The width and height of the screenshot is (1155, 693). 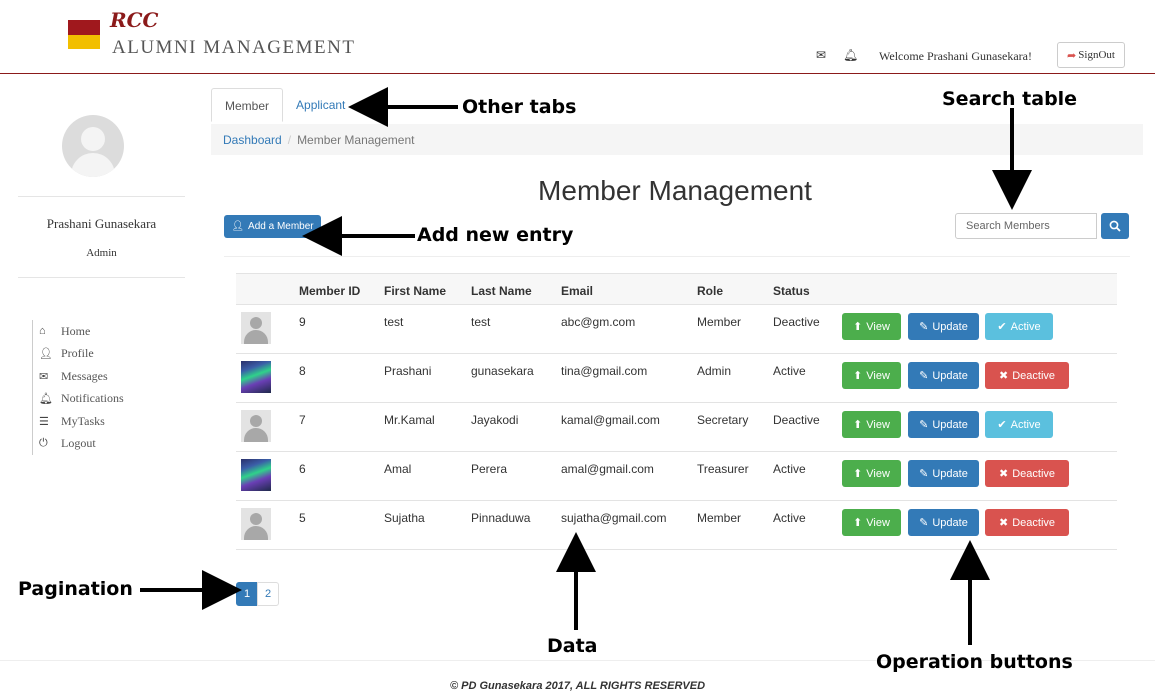 I want to click on cell-role: Treasurer, so click(x=723, y=469).